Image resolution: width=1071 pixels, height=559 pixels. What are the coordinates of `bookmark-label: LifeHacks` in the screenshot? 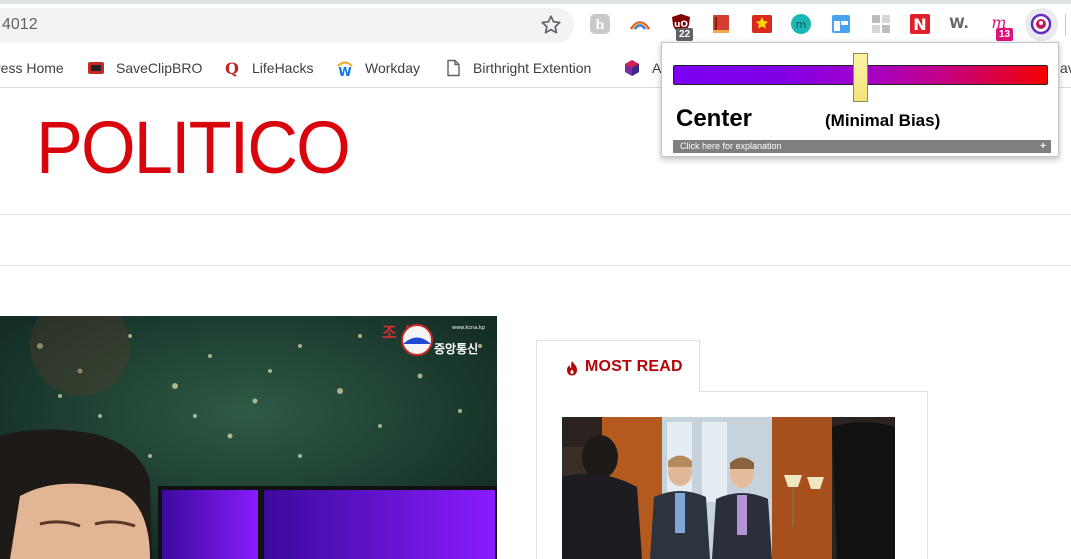 It's located at (283, 68).